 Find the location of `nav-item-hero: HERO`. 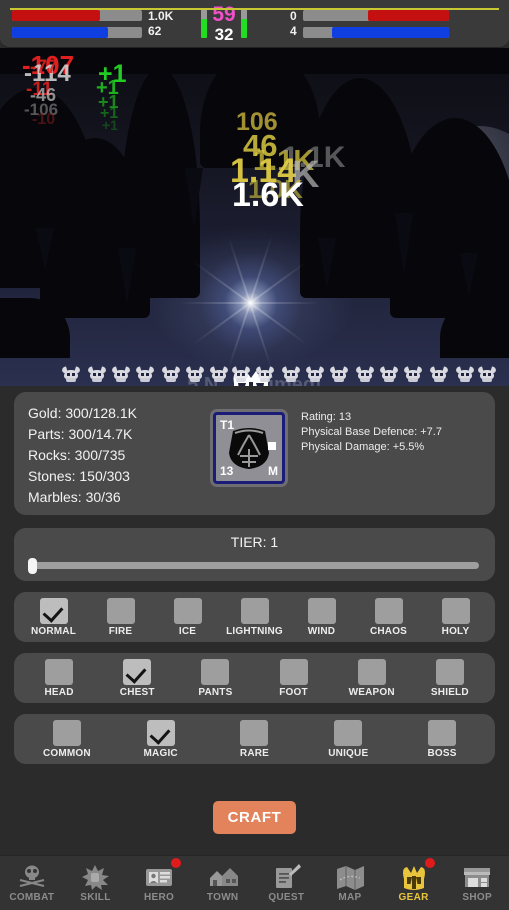

nav-item-hero: HERO is located at coordinates (159, 883).